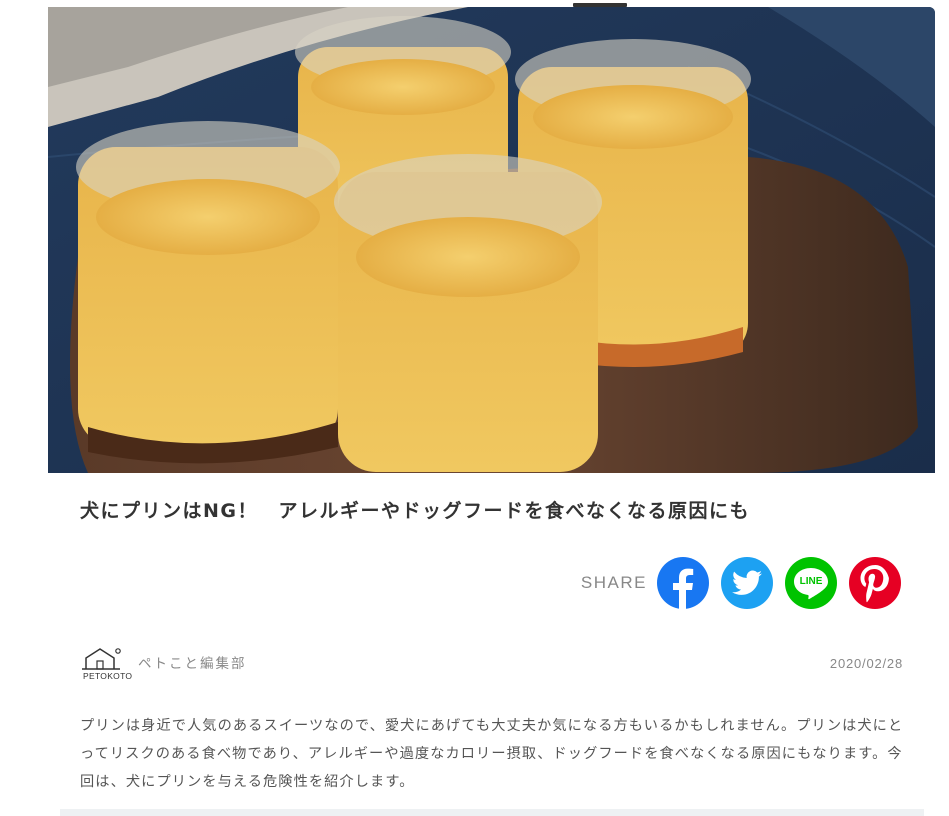  I want to click on twitter-share-button, so click(747, 583).